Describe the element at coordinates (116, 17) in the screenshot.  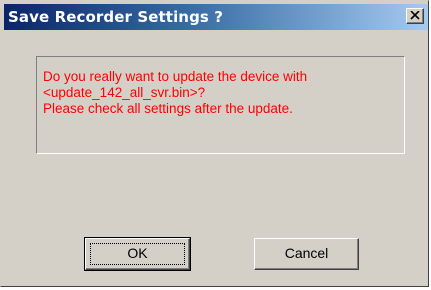
I see `dialog-title: Save Recorder Settings ?` at that location.